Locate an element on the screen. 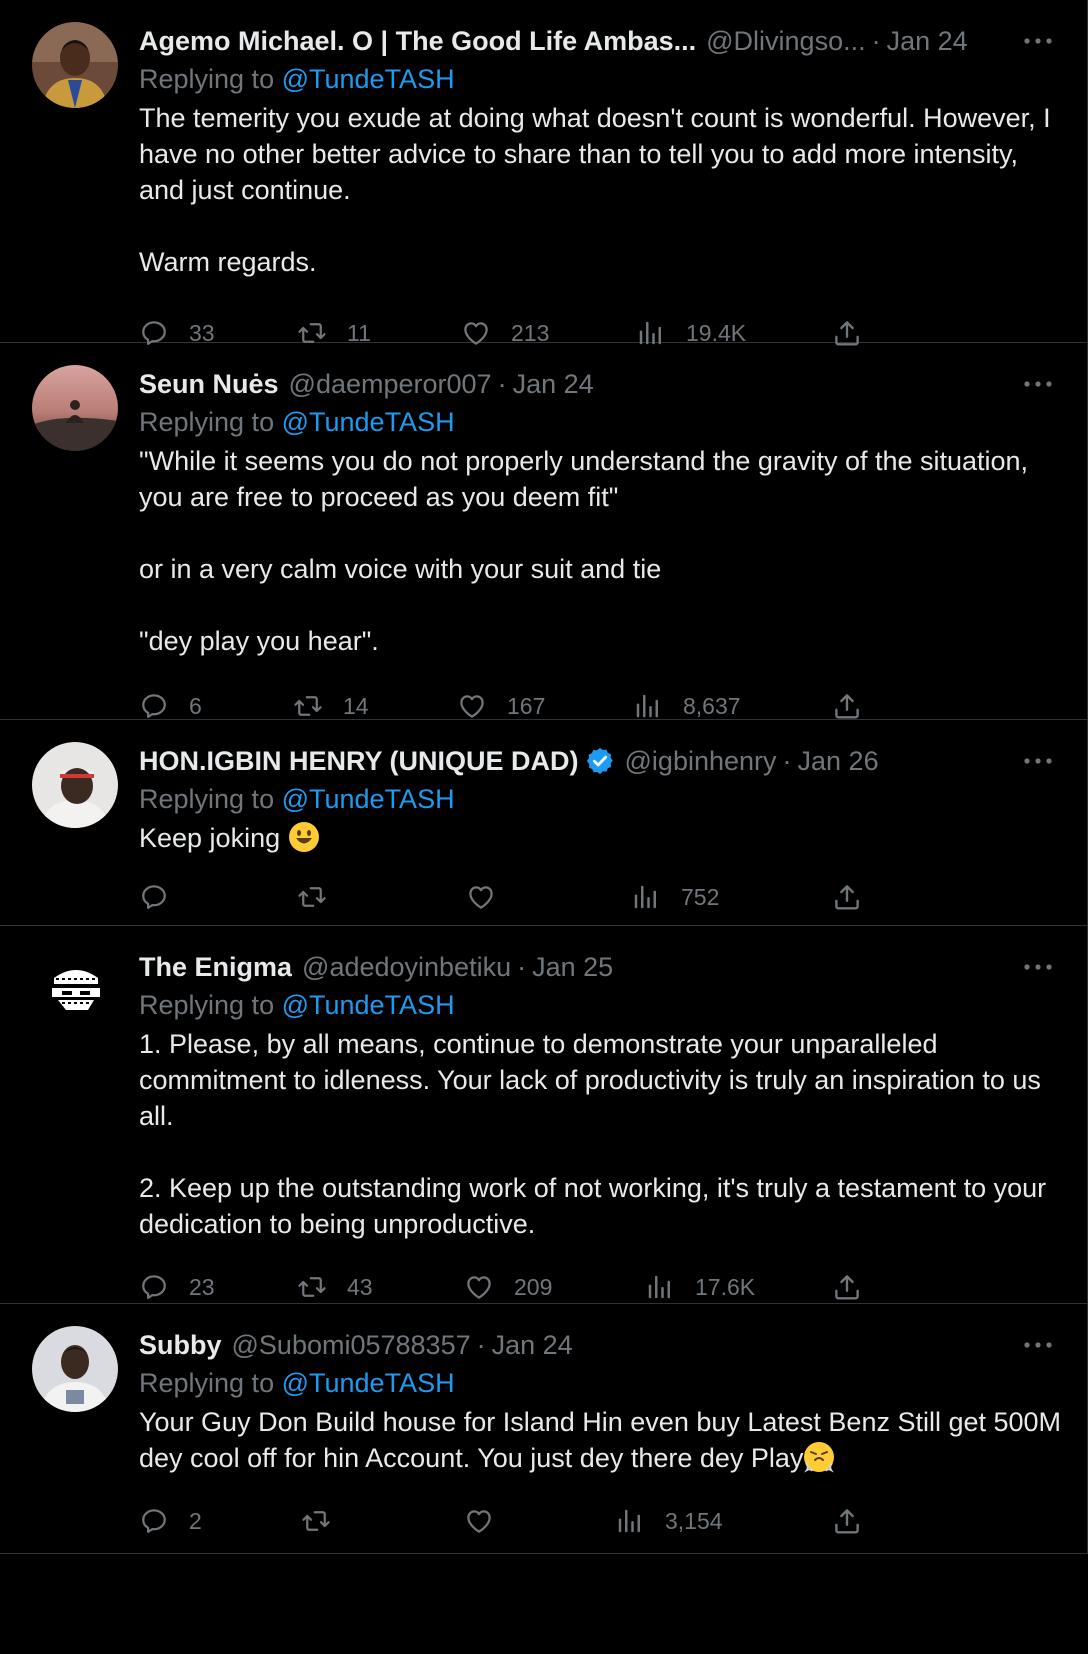 The image size is (1088, 1654). reply-count: 23 is located at coordinates (202, 1286).